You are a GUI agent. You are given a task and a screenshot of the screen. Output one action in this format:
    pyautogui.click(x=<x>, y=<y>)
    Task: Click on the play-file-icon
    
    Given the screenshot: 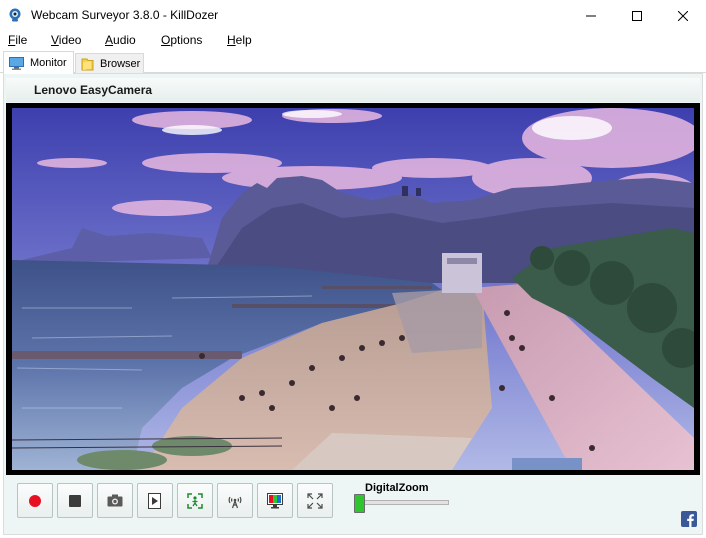 What is the action you would take?
    pyautogui.click(x=154, y=500)
    